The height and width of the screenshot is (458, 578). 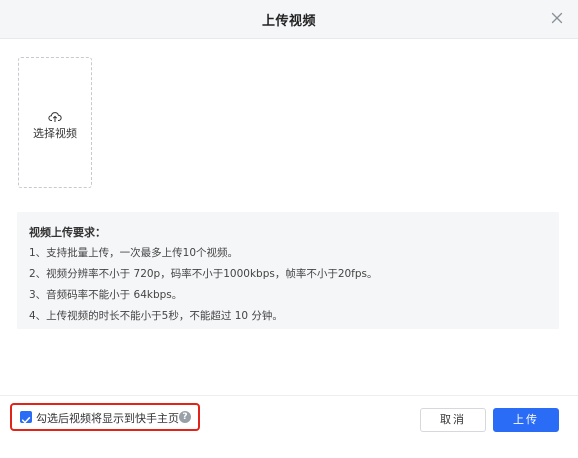 What do you see at coordinates (134, 253) in the screenshot?
I see `requirement-item: 1、支持批量上传，一次最多上传10个视频。` at bounding box center [134, 253].